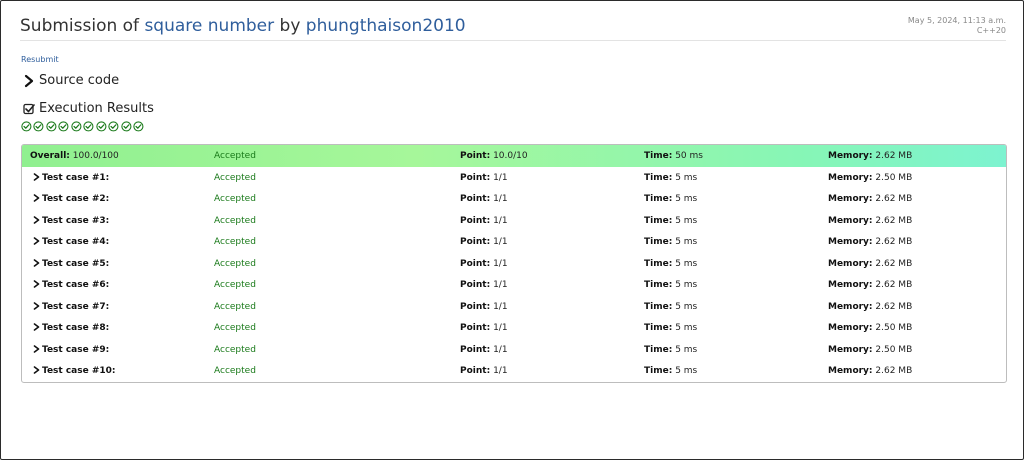 The height and width of the screenshot is (460, 1024). I want to click on overall-label: Overall:, so click(50, 156).